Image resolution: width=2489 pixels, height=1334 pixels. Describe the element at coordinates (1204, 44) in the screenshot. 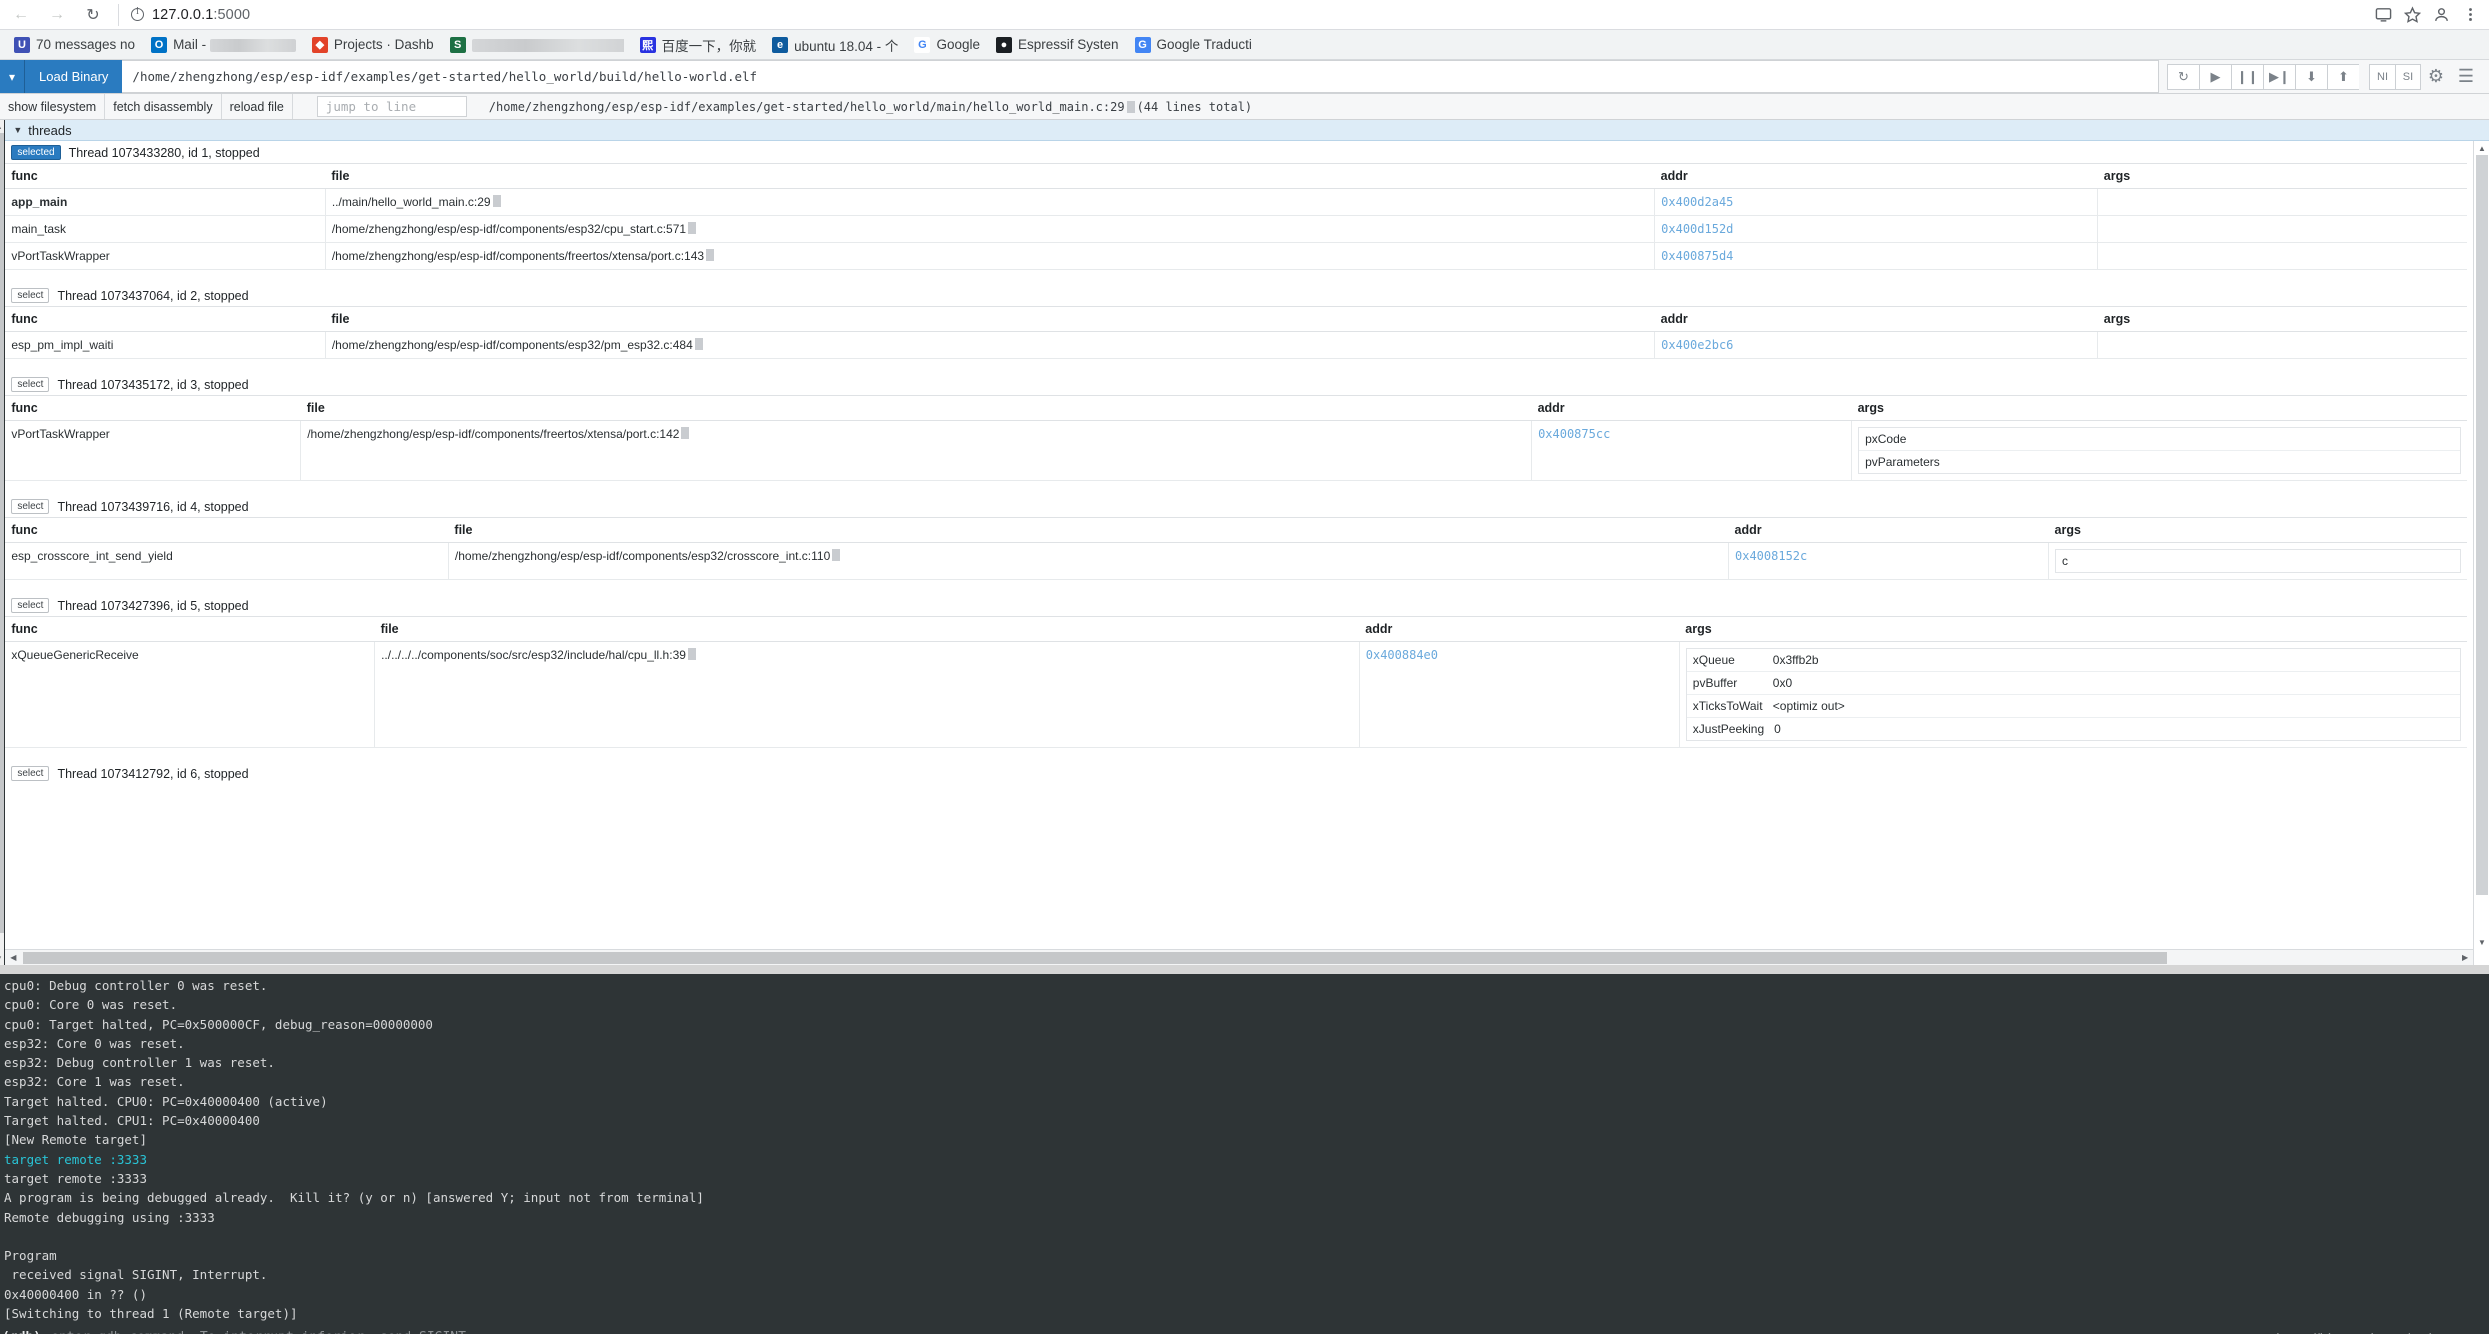

I see `bookmark-label: Google Traducti` at that location.